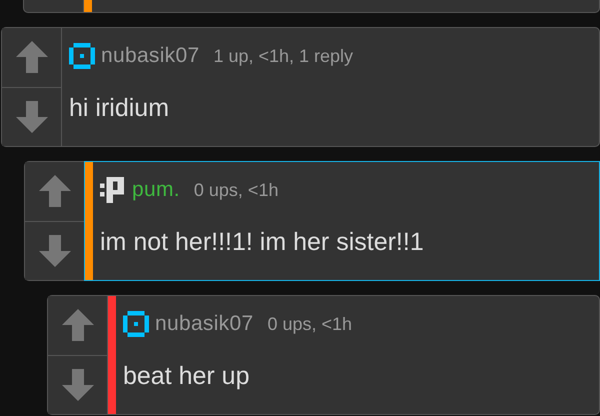  What do you see at coordinates (262, 242) in the screenshot?
I see `comment-text: im not her!!!1! im her sister!!1` at bounding box center [262, 242].